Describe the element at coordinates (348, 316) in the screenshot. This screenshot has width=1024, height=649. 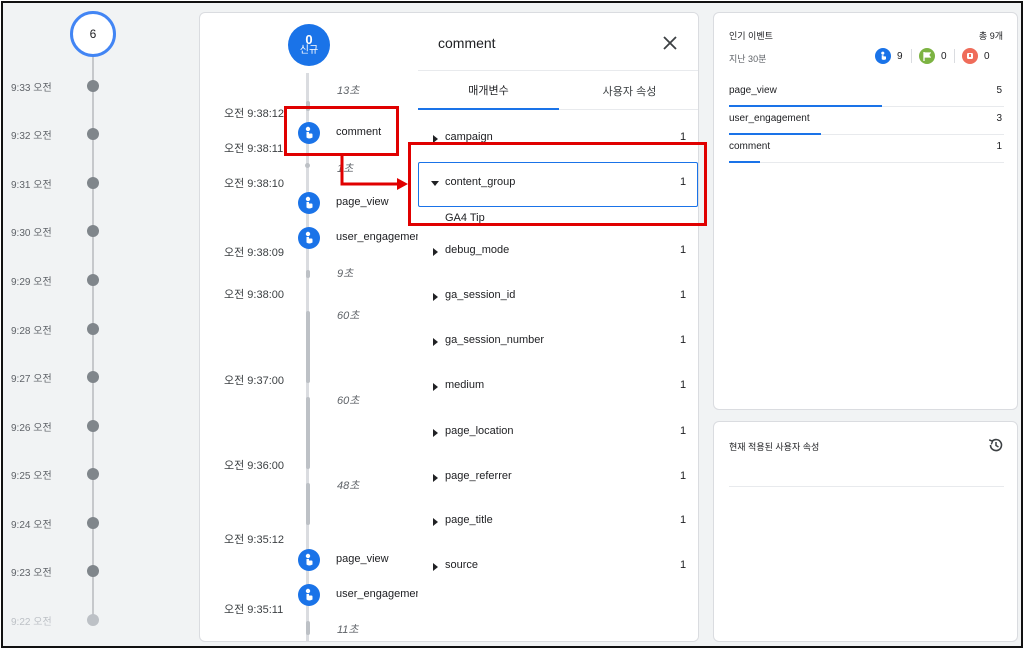
I see `gap-label: 60초` at that location.